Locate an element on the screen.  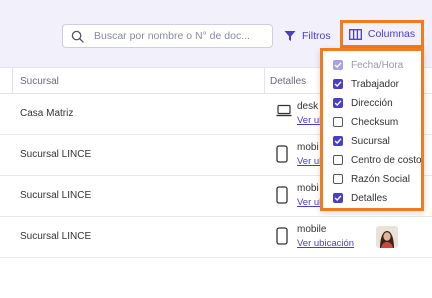
filters-label: Filtros is located at coordinates (316, 36).